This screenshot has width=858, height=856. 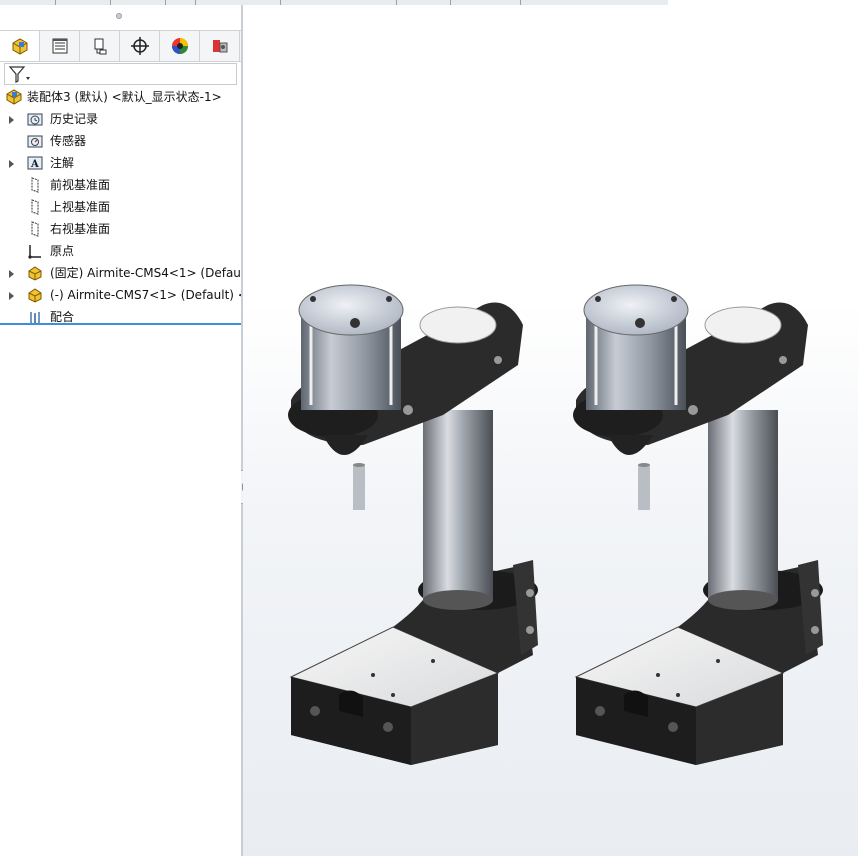 What do you see at coordinates (68, 141) in the screenshot?
I see `tree-item-label: 传感器` at bounding box center [68, 141].